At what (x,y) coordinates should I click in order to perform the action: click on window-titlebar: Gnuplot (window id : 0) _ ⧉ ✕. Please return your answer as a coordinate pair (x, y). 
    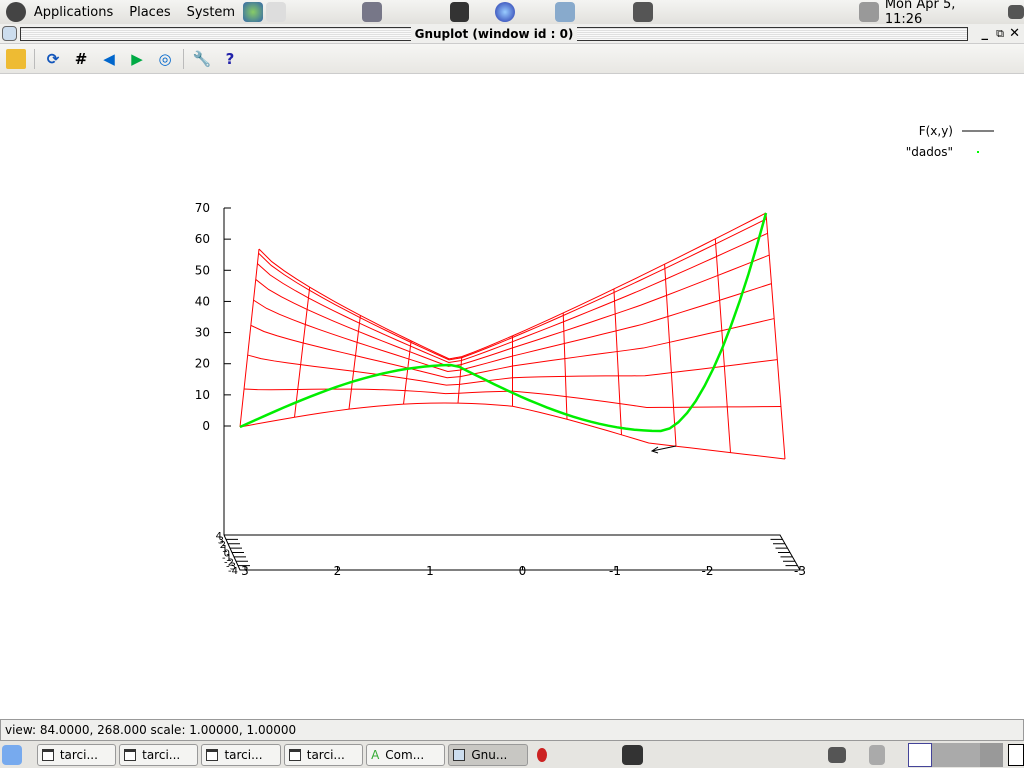
    Looking at the image, I should click on (512, 34).